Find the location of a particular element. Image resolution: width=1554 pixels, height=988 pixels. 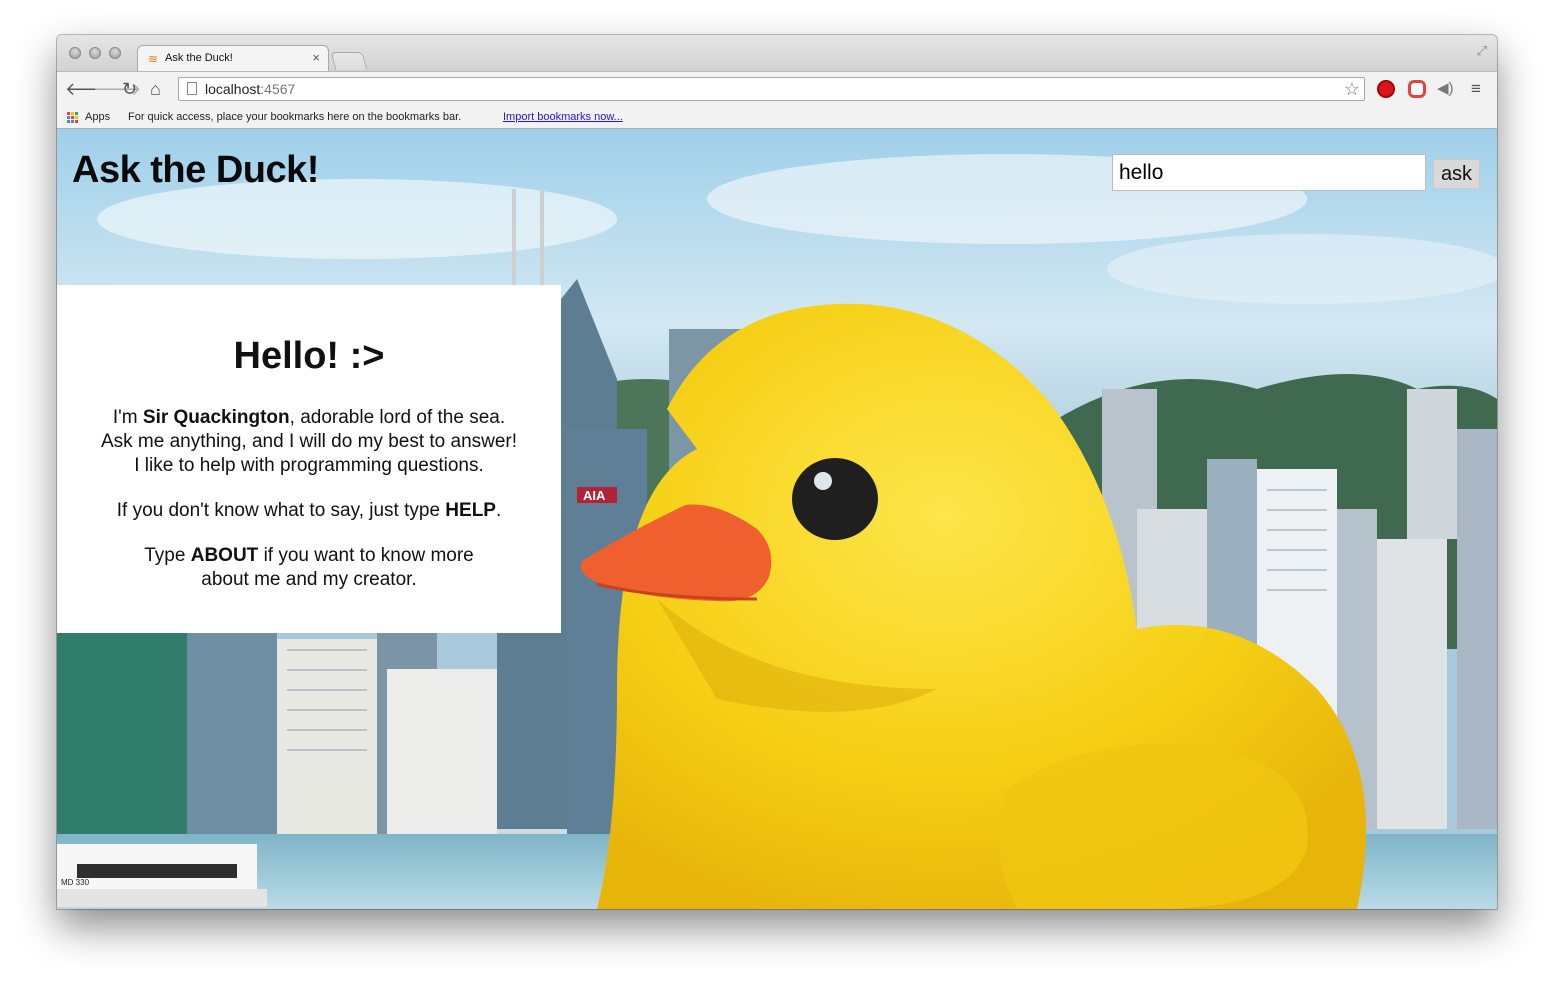

close-window-button is located at coordinates (75, 53).